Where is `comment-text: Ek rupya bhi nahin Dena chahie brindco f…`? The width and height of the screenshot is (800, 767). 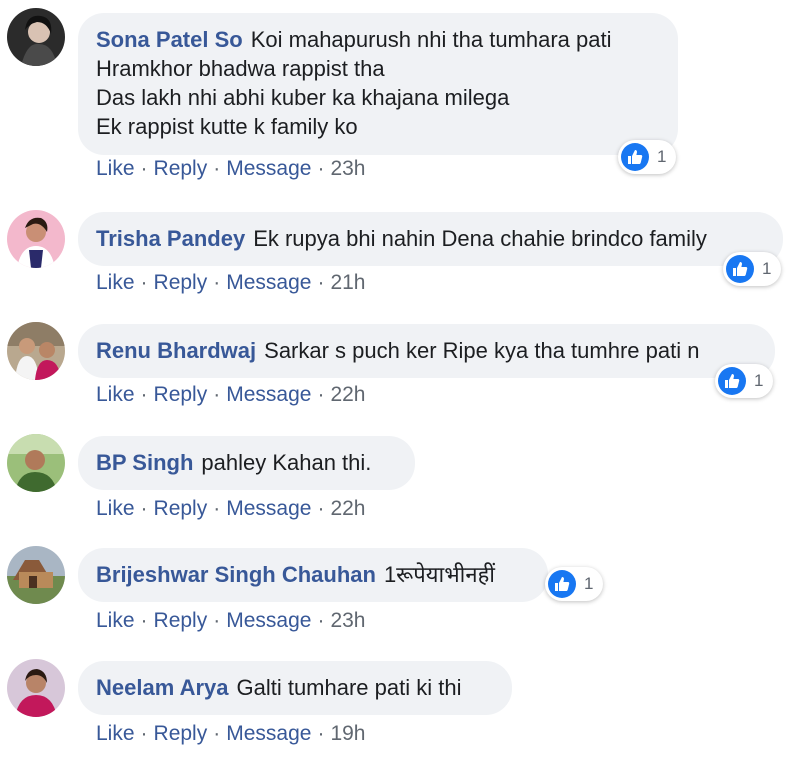 comment-text: Ek rupya bhi nahin Dena chahie brindco f… is located at coordinates (480, 238).